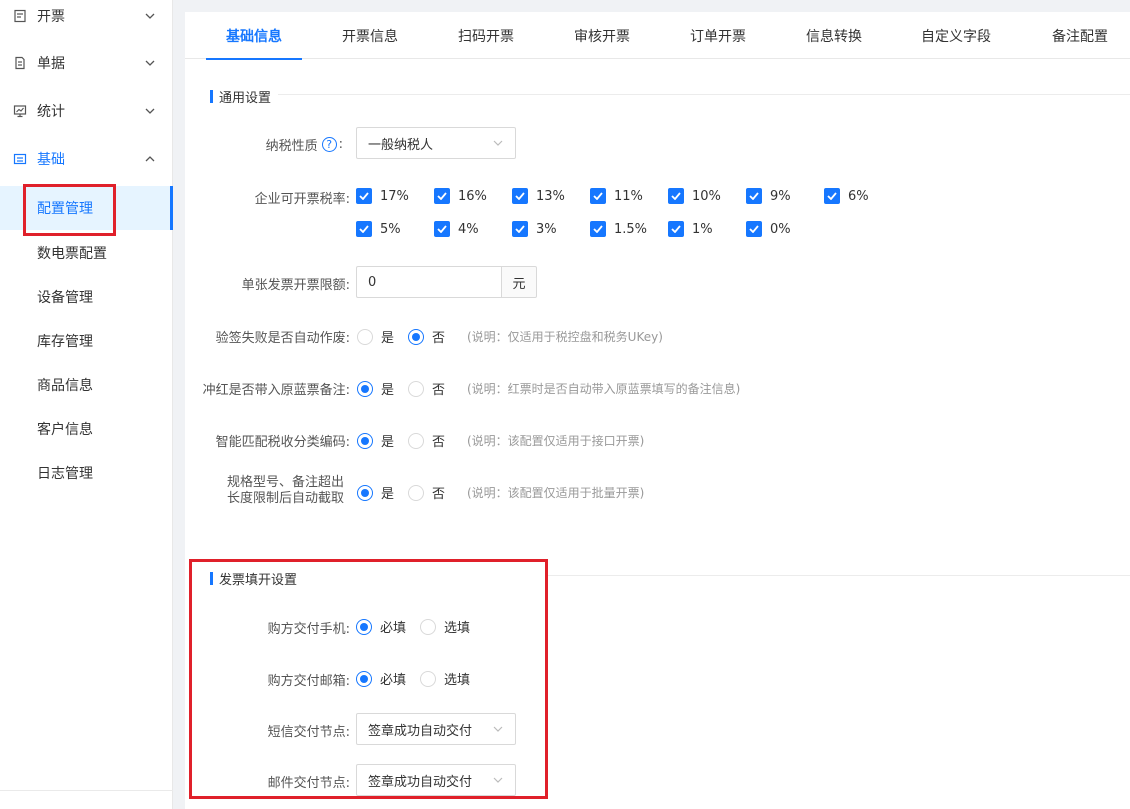  What do you see at coordinates (378, 229) in the screenshot?
I see `tax-rate-checkbox: 5%` at bounding box center [378, 229].